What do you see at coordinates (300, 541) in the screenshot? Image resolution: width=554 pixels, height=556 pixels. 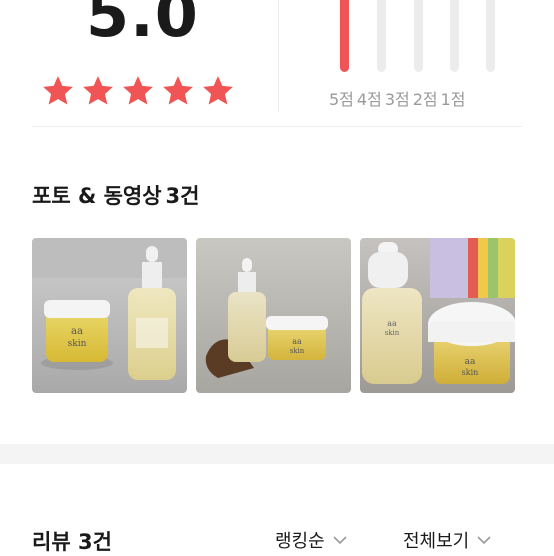 I see `sort-dropdown-label: 랭킹순` at bounding box center [300, 541].